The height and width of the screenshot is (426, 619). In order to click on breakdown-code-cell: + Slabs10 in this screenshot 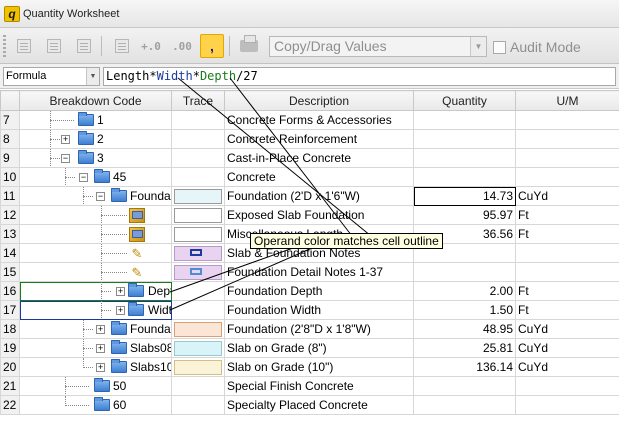, I will do `click(95, 367)`.